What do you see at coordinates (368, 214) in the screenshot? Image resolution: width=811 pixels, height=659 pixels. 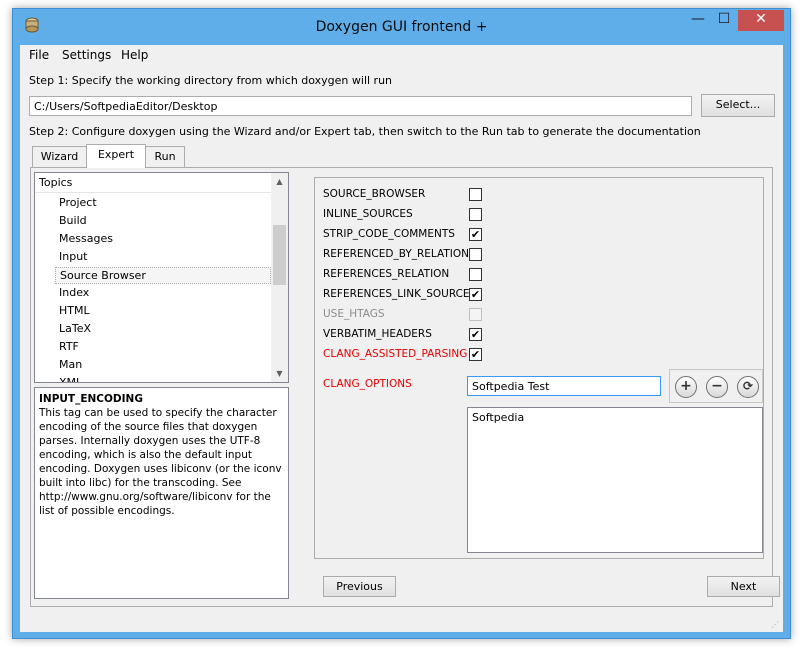 I see `option-label: INLINE_SOURCES` at bounding box center [368, 214].